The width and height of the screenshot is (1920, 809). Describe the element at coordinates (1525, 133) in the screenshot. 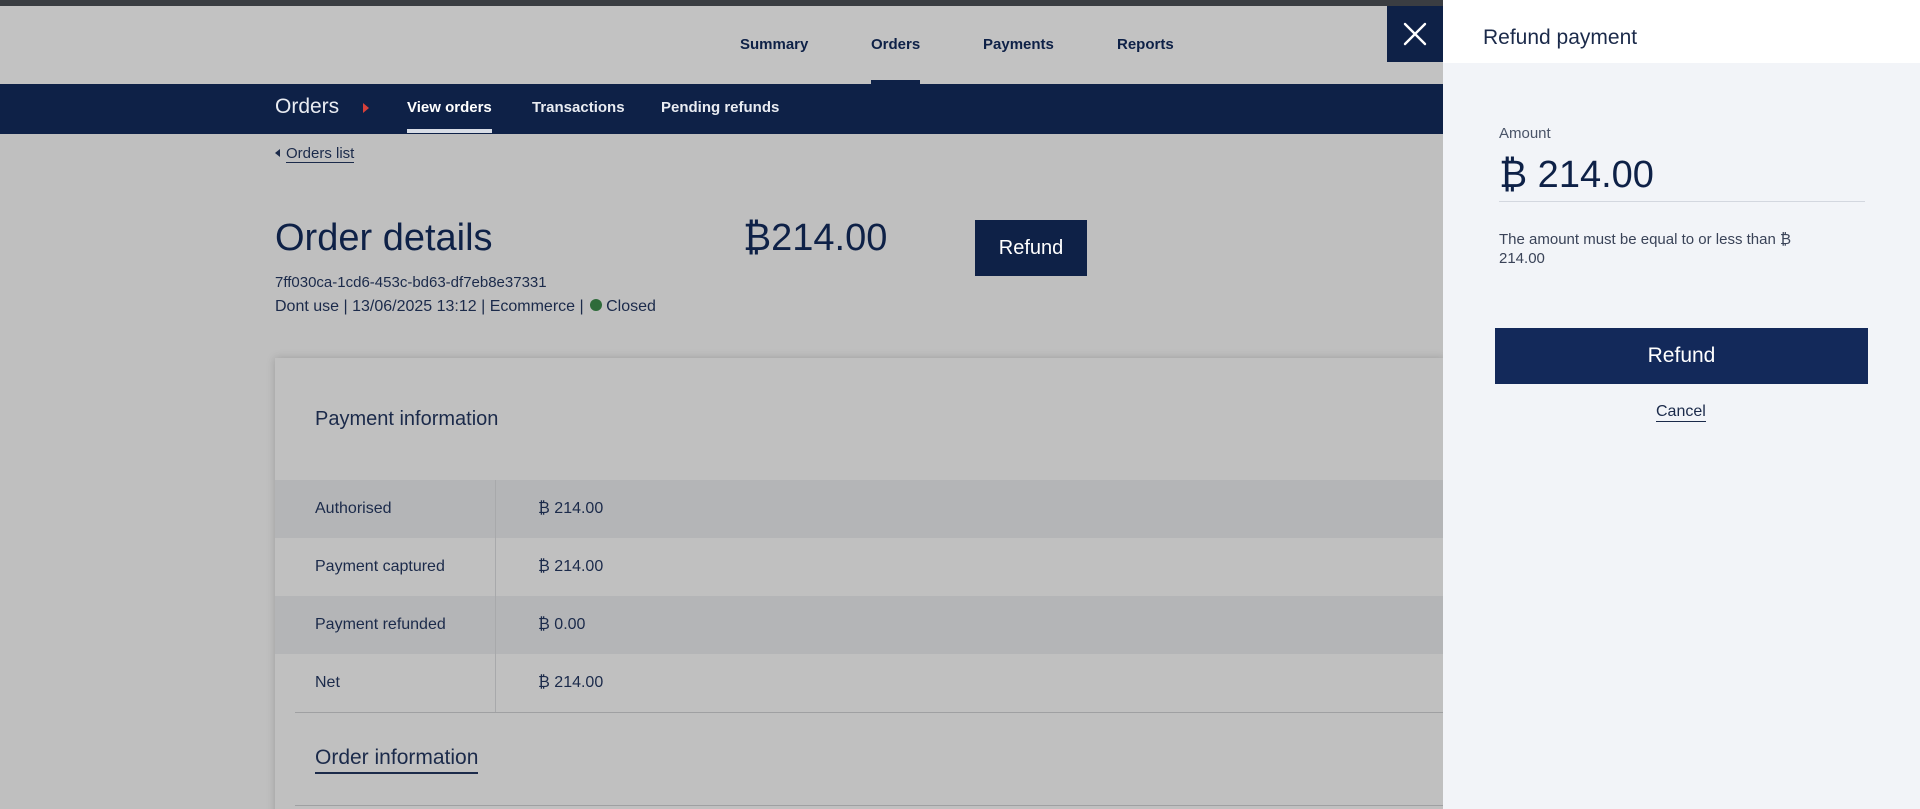

I see `amount-label: Amount` at that location.